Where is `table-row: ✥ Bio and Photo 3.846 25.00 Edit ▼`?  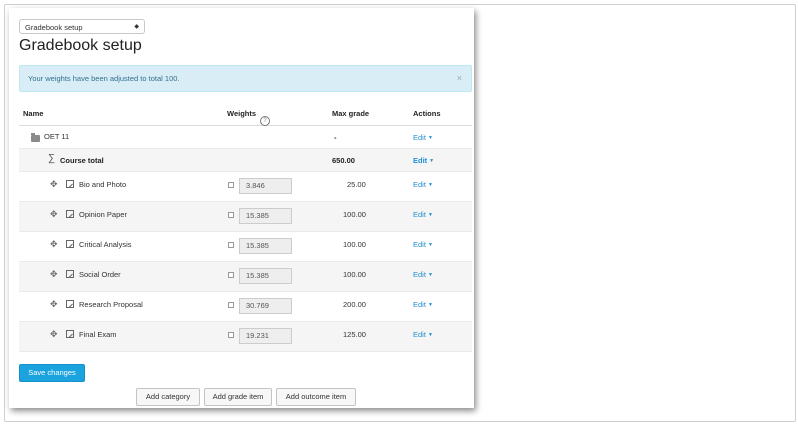 table-row: ✥ Bio and Photo 3.846 25.00 Edit ▼ is located at coordinates (245, 187).